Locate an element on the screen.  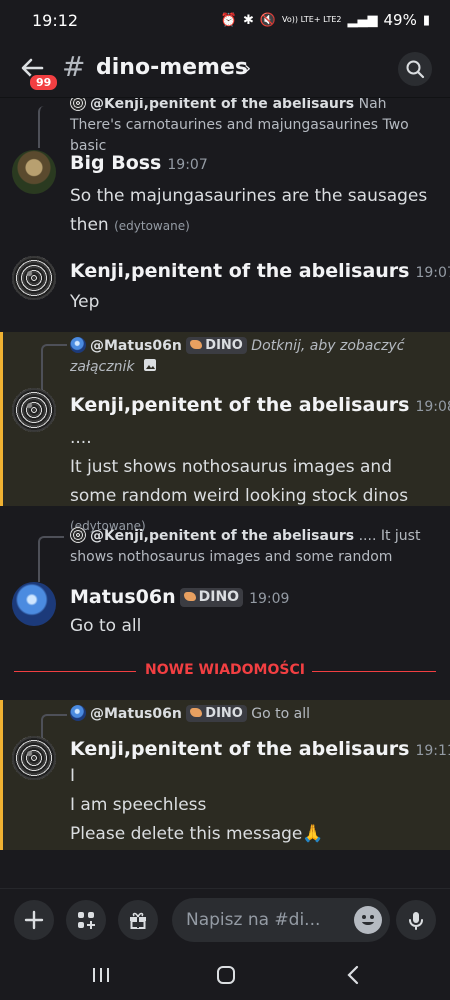
channel-name: dino-memes is located at coordinates (172, 67).